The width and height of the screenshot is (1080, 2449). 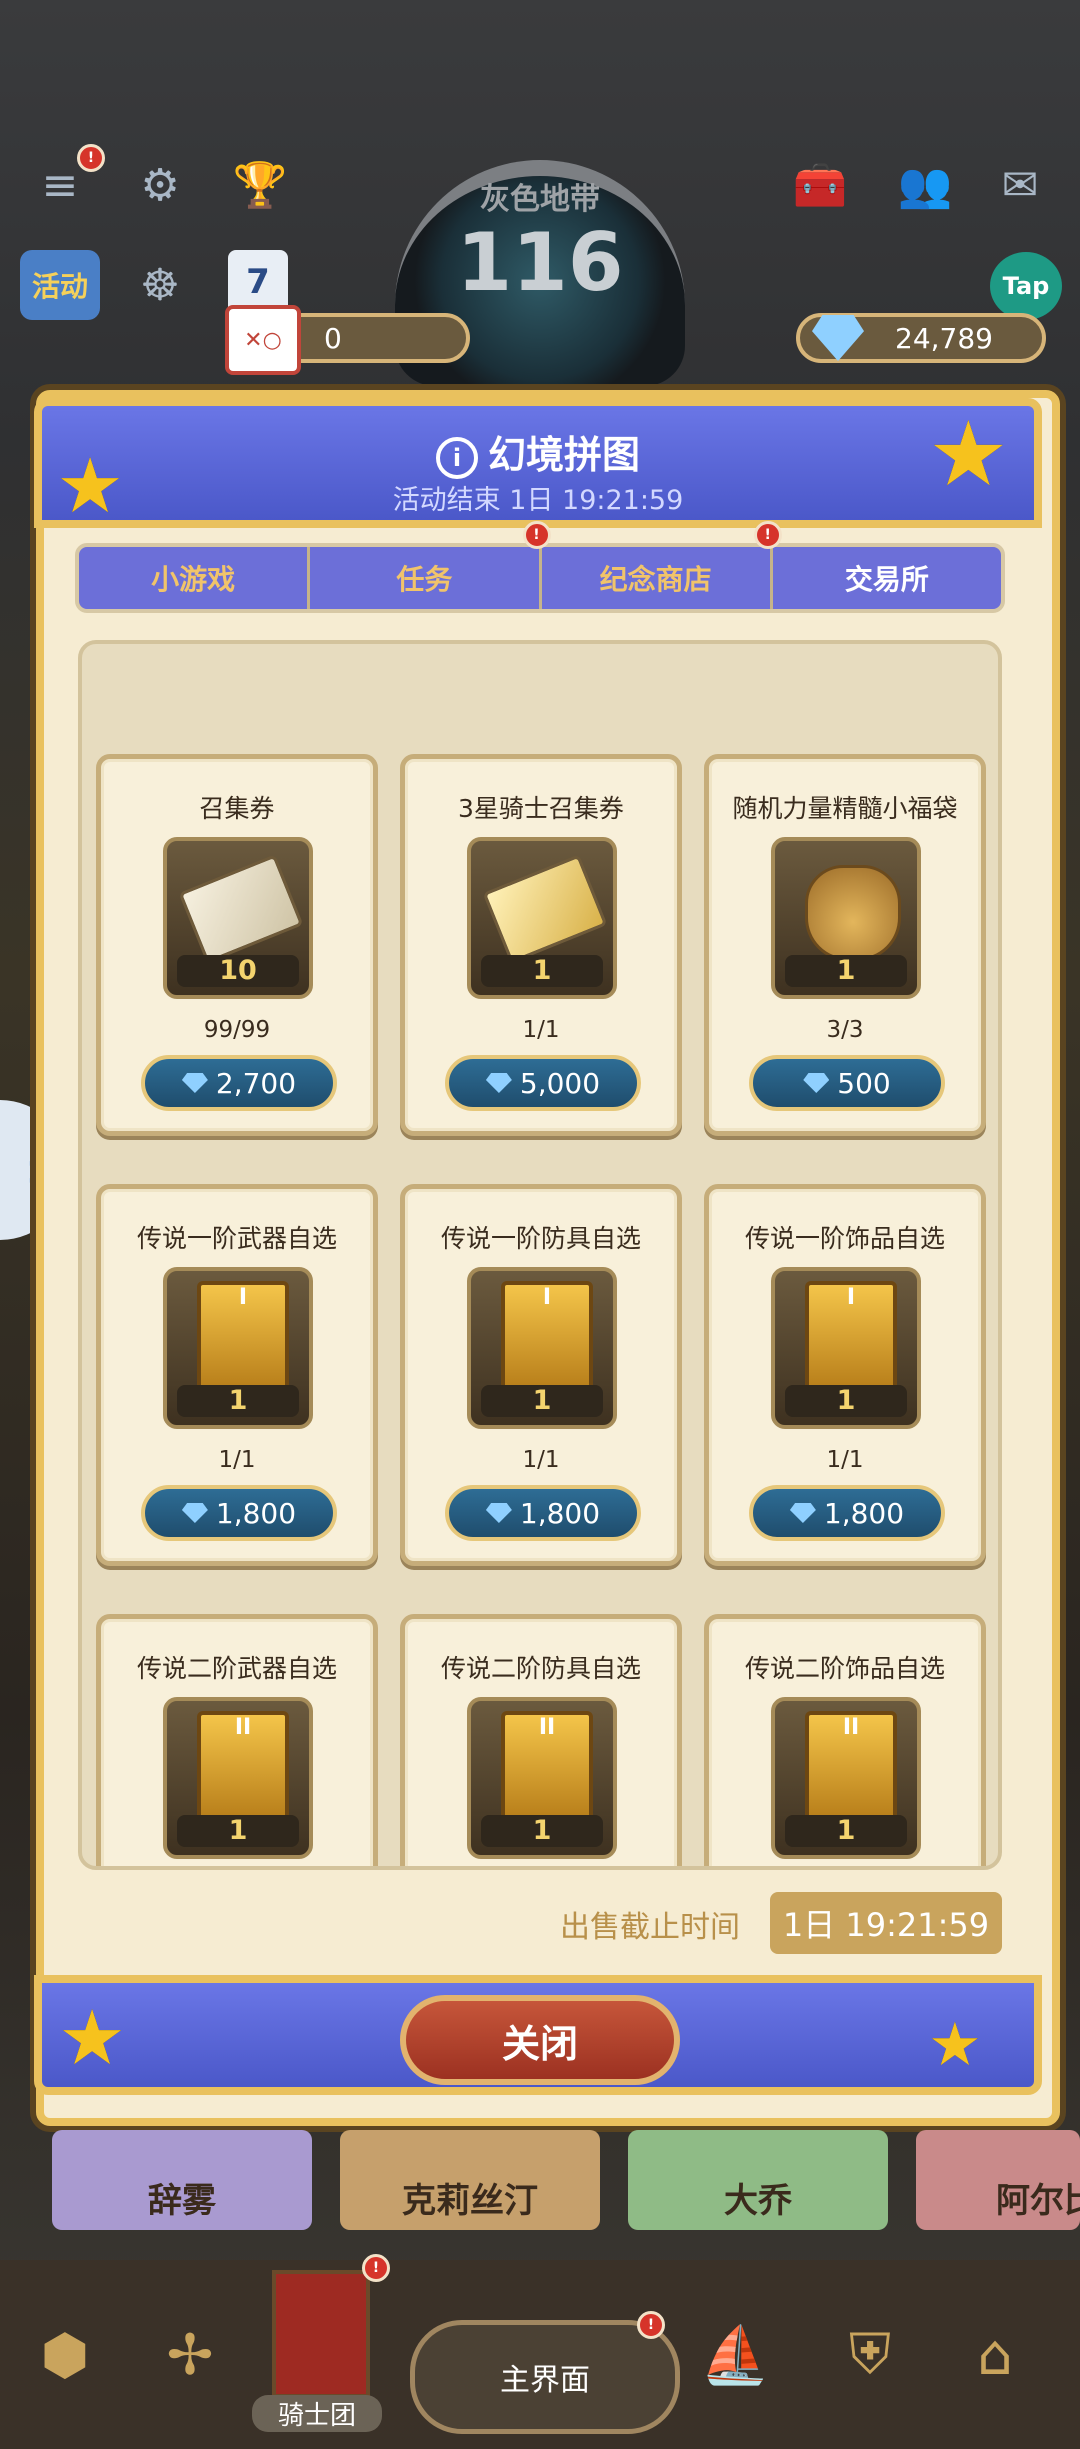 What do you see at coordinates (65, 2355) in the screenshot?
I see `guild-emblem-icon: ⬢` at bounding box center [65, 2355].